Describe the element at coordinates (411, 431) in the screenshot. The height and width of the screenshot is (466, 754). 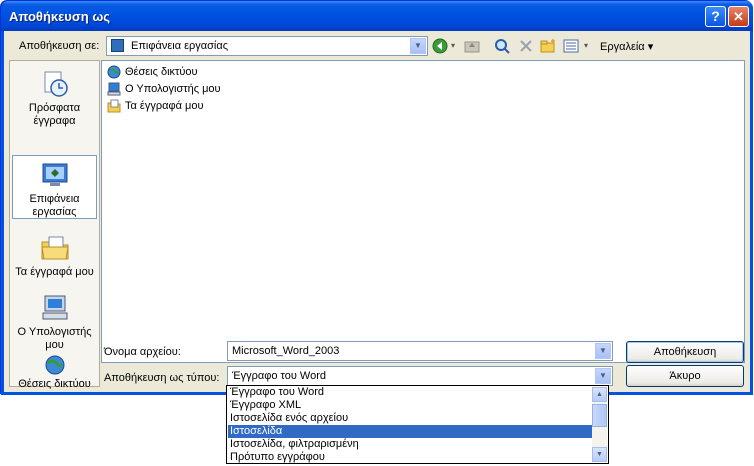
I see `dropdown-option-selected: Ιστοσελίδα` at that location.